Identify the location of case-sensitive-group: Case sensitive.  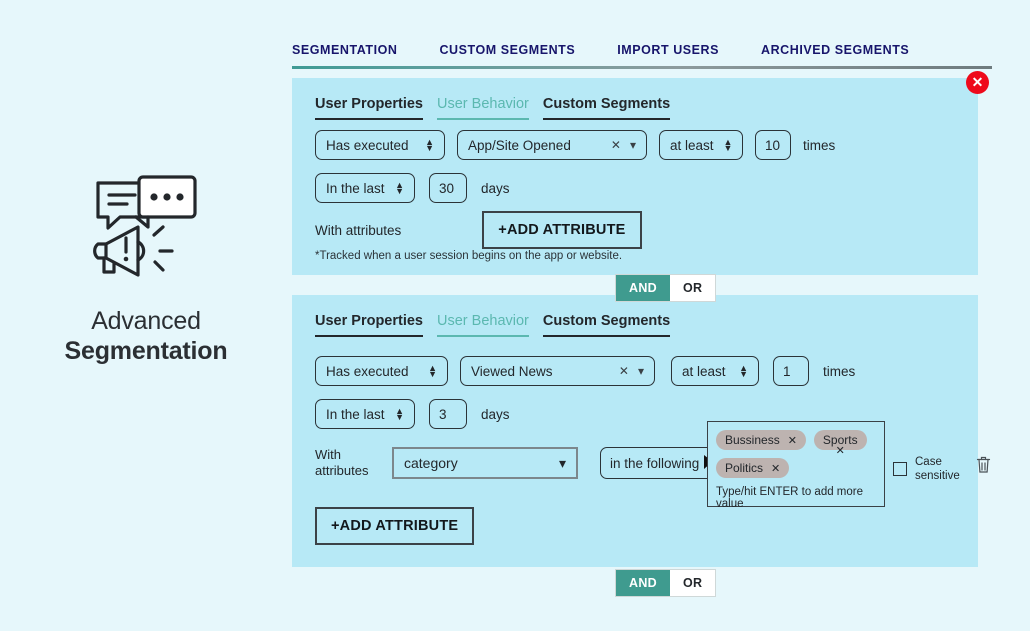
(926, 469).